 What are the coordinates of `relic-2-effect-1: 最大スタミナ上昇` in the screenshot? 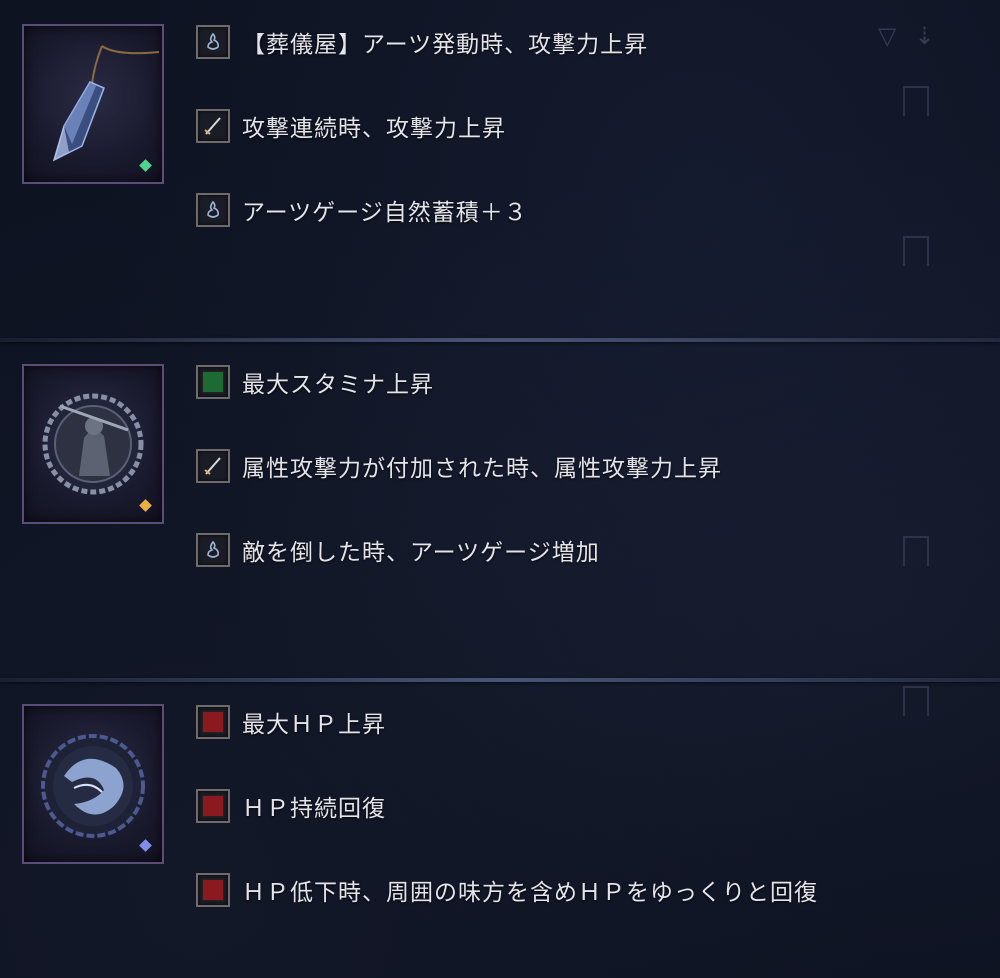 It's located at (315, 382).